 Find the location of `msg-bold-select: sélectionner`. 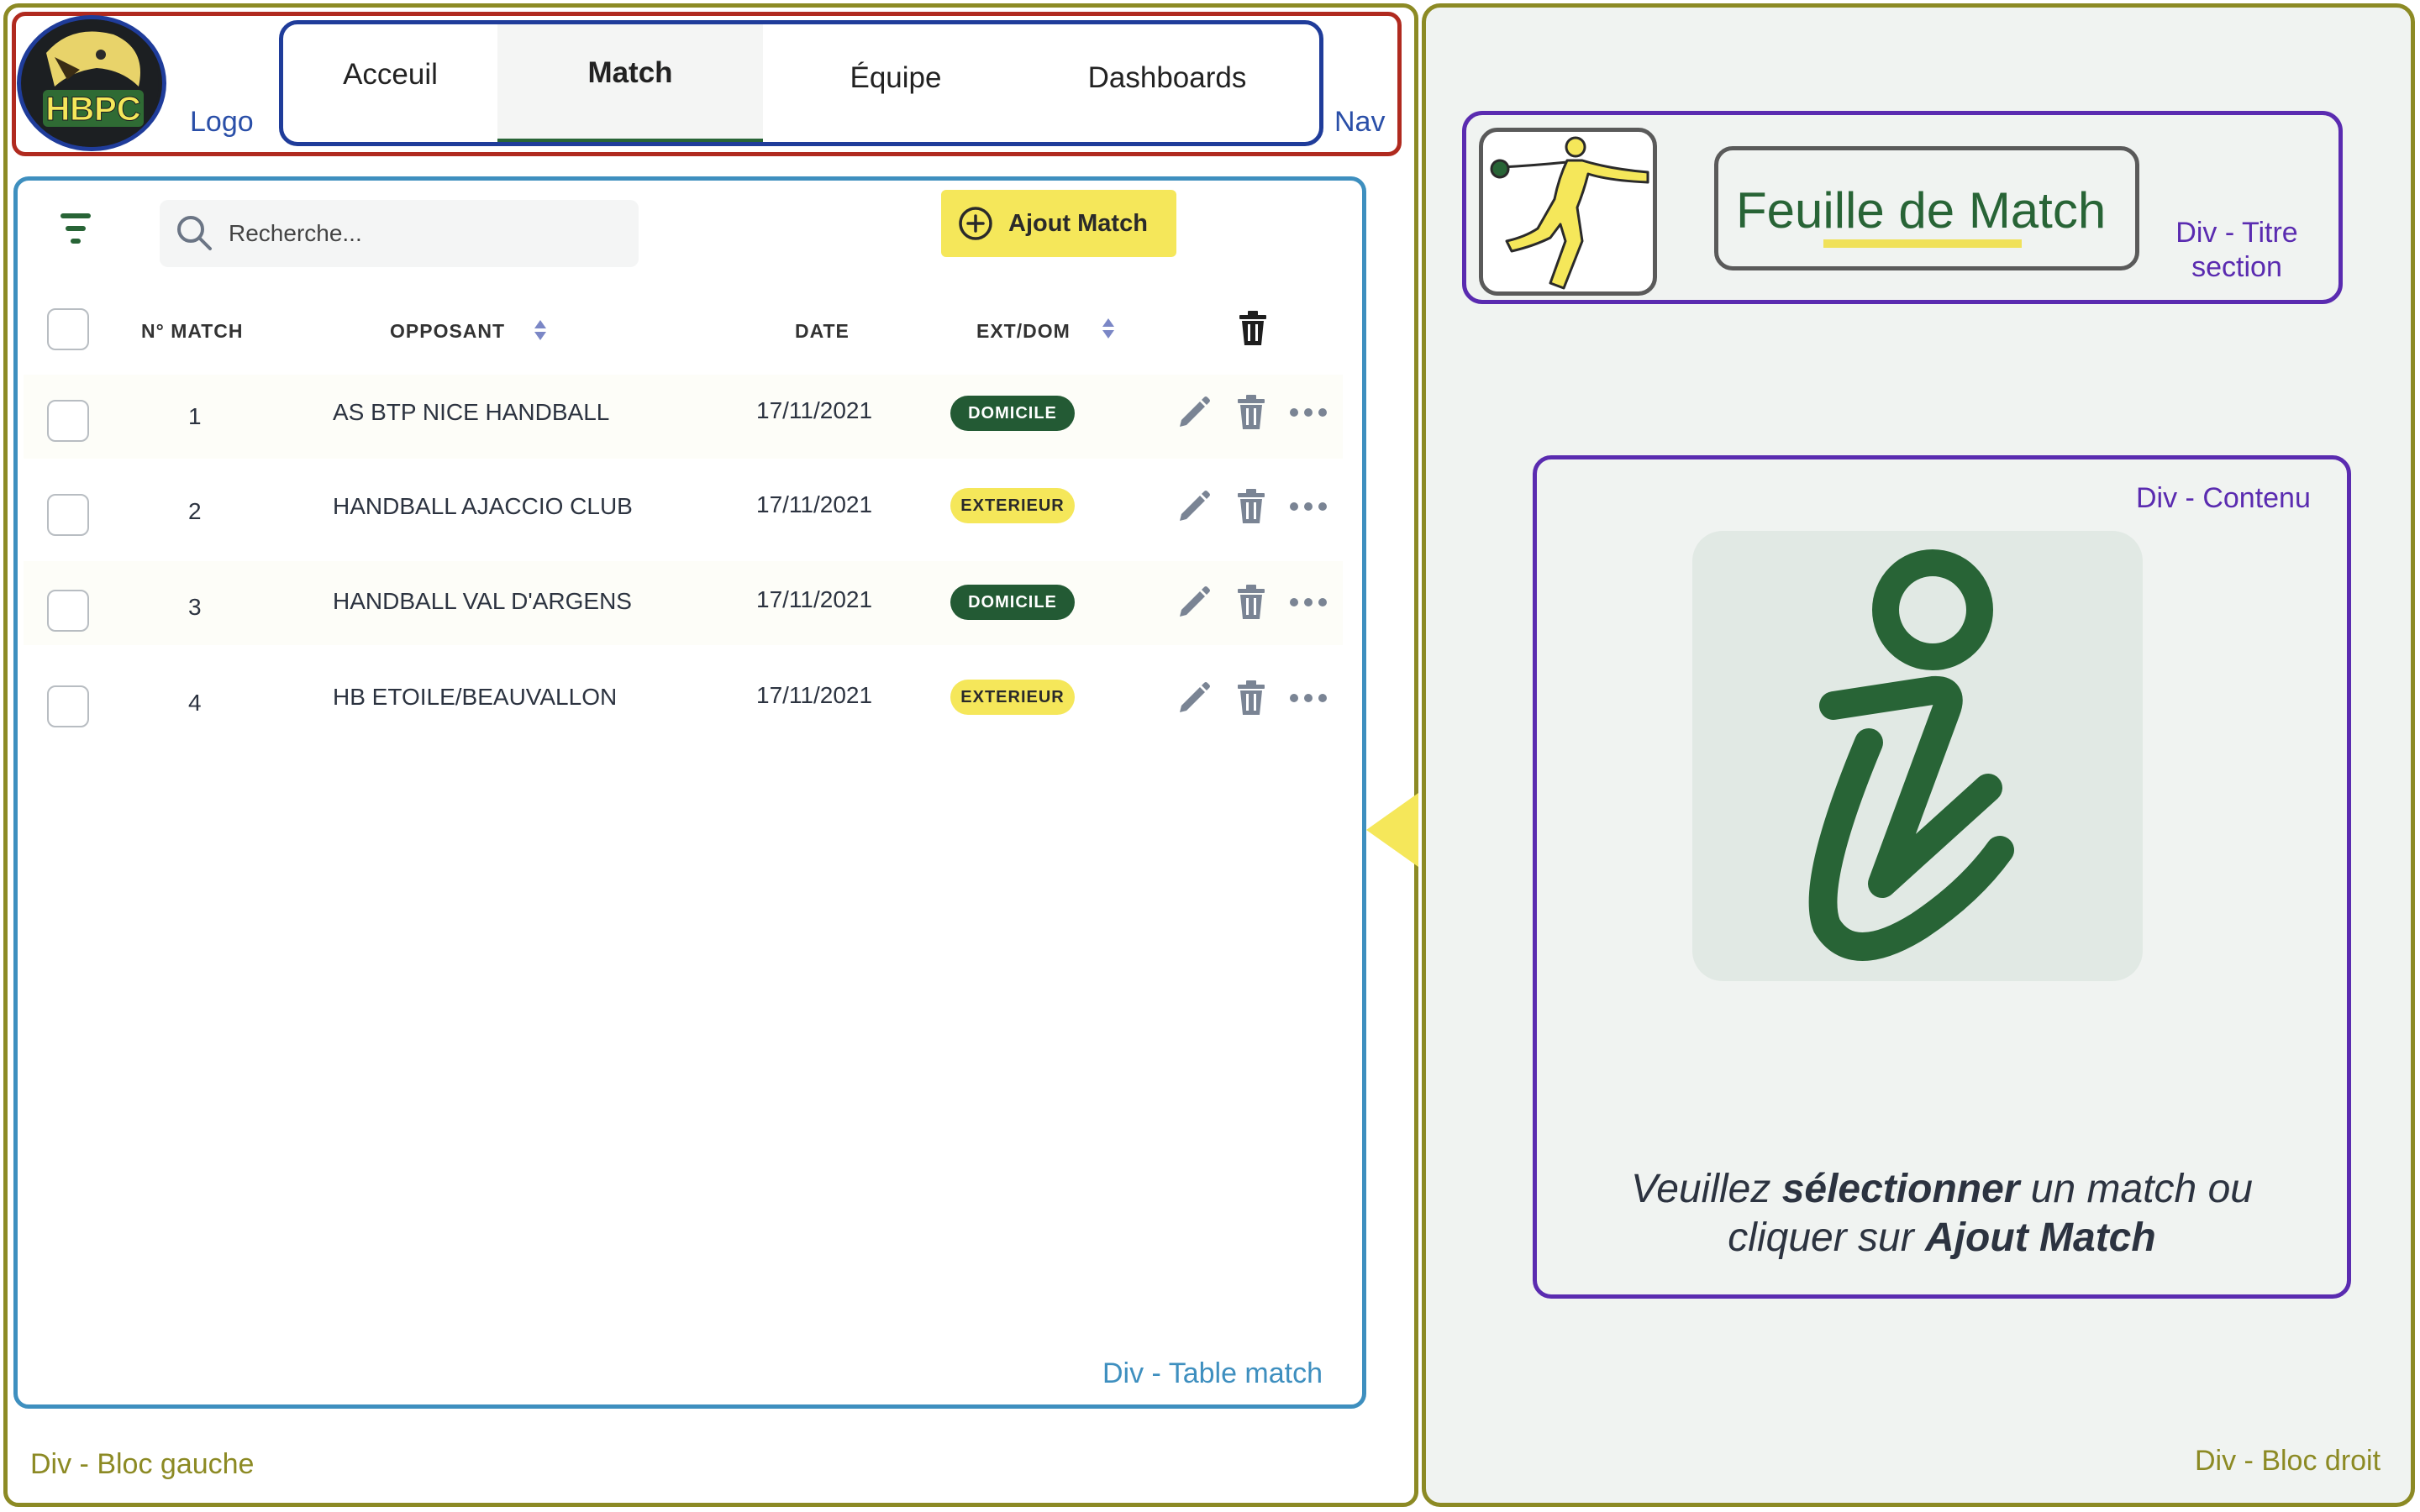

msg-bold-select: sélectionner is located at coordinates (1901, 1189).